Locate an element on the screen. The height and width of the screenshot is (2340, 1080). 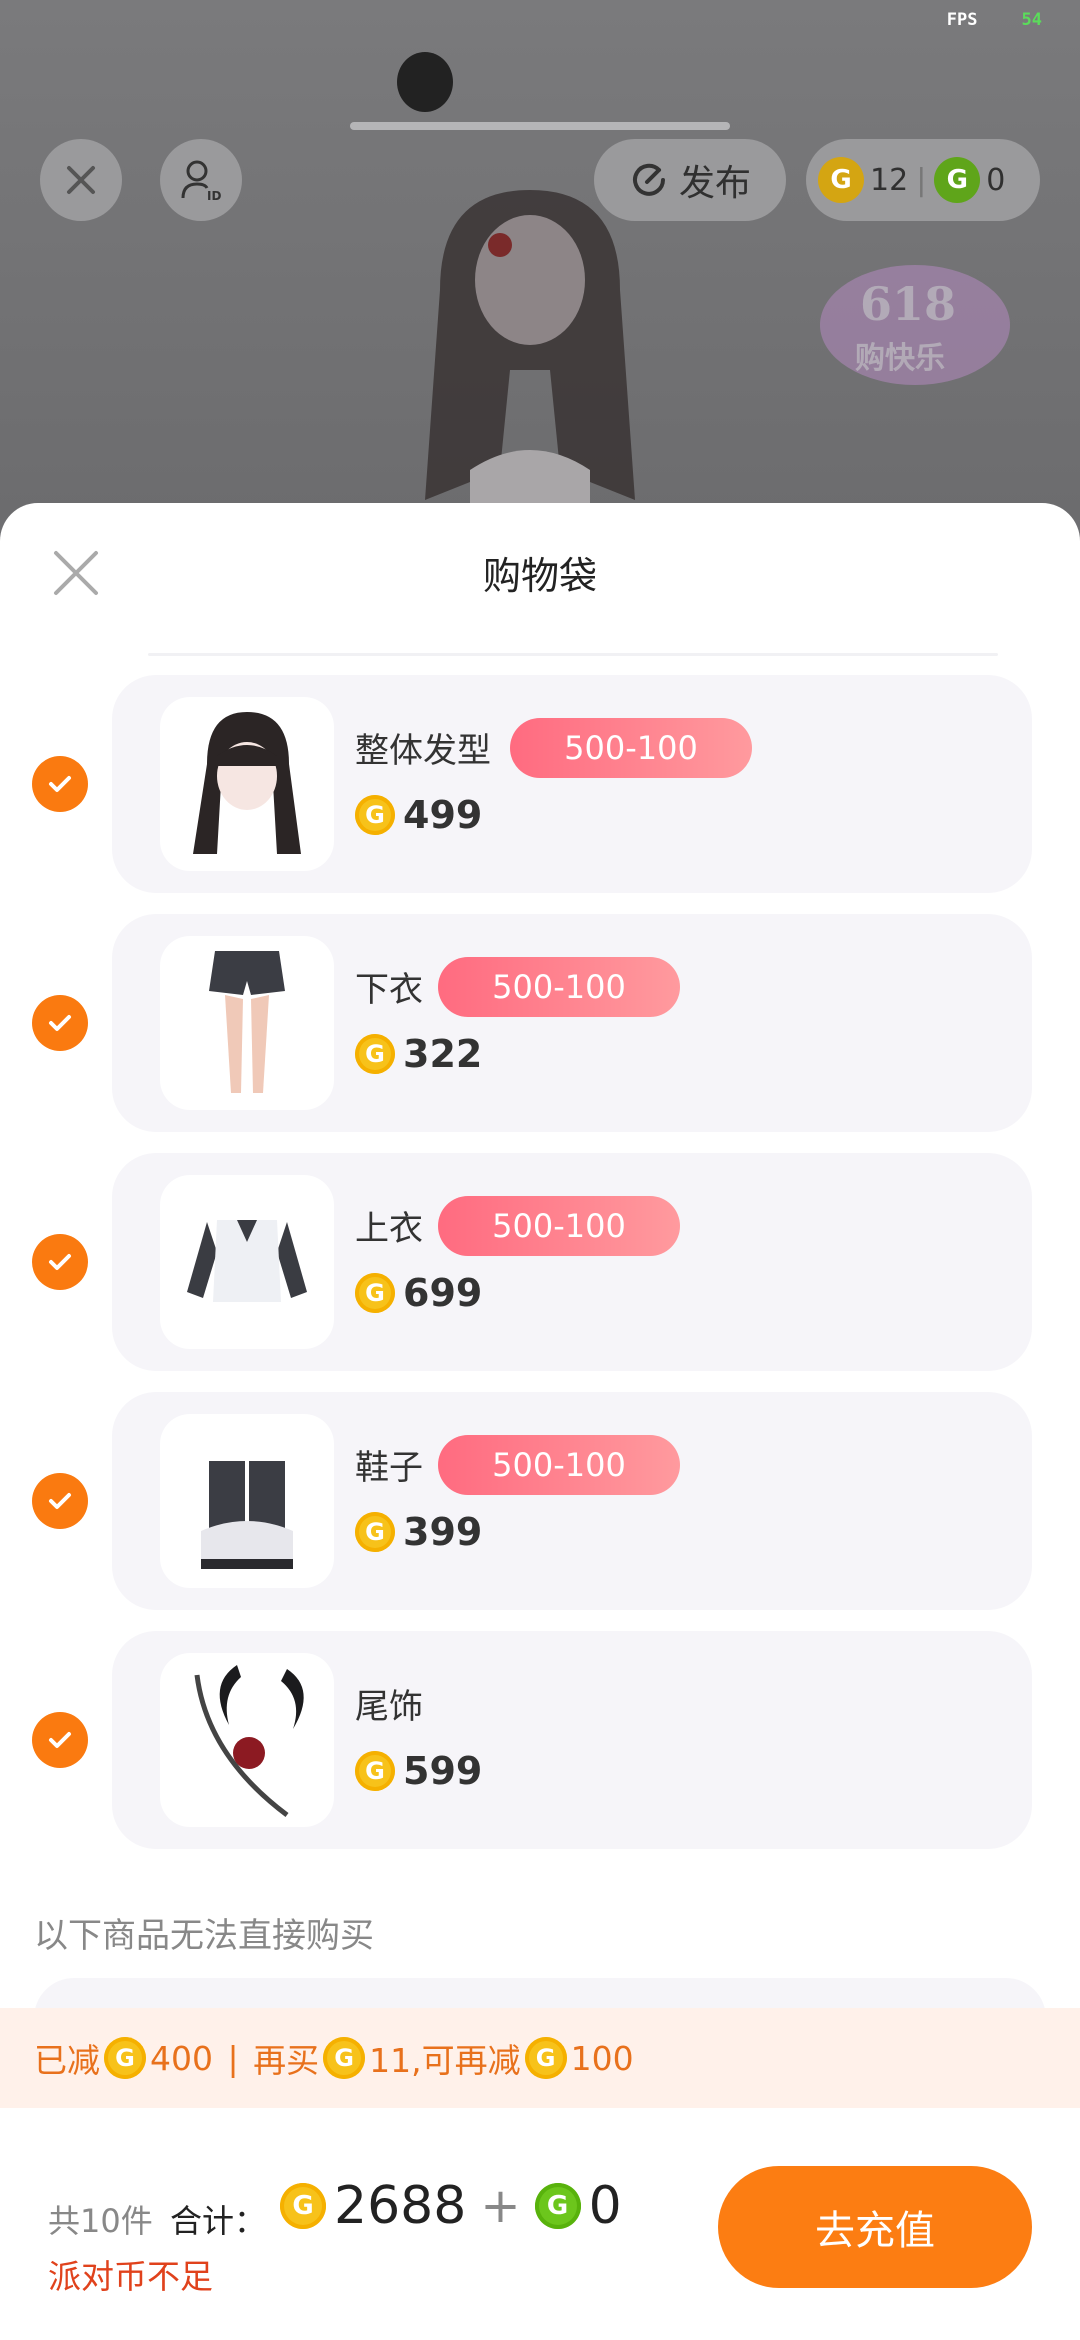
svg-text: 618 is located at coordinates (908, 304).